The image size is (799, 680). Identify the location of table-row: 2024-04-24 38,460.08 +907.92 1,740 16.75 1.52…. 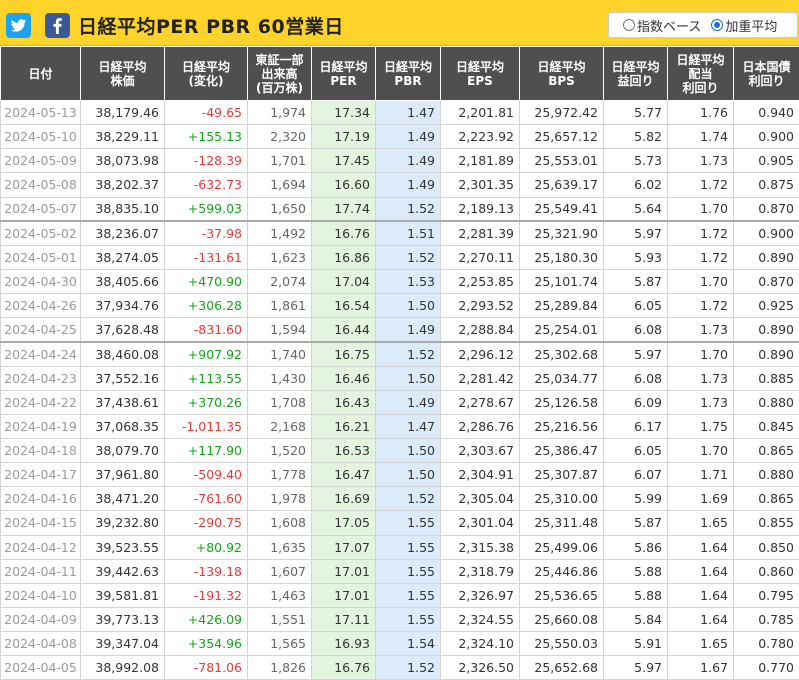
(399, 354).